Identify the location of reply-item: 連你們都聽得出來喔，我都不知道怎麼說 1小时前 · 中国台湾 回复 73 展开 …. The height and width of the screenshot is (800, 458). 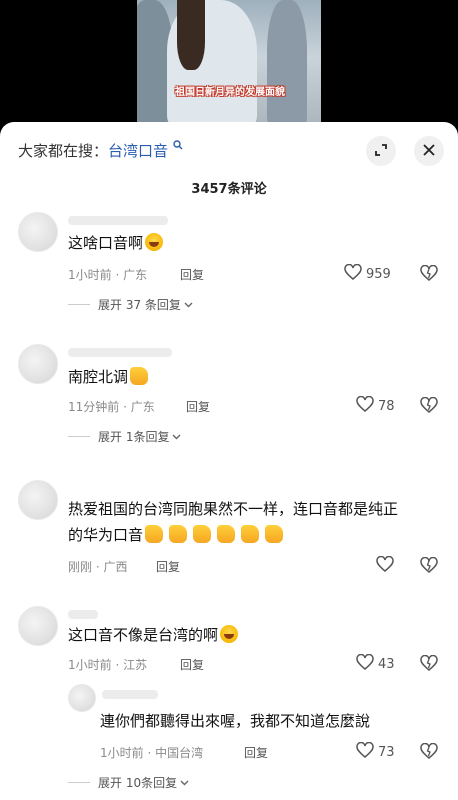
(229, 737).